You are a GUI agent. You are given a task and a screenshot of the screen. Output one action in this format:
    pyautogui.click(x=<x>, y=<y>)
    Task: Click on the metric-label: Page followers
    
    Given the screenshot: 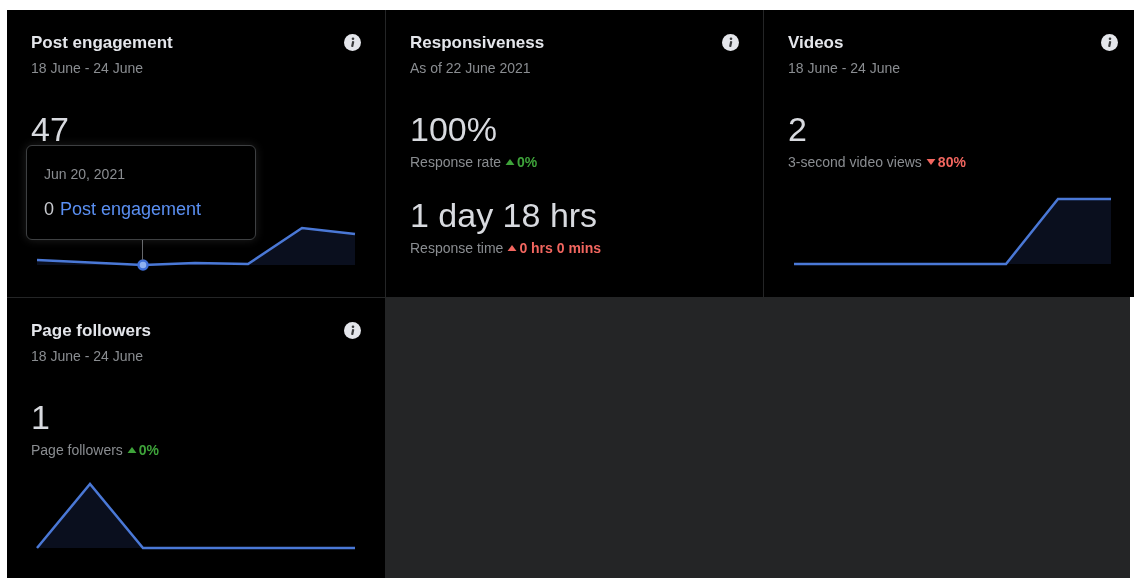 What is the action you would take?
    pyautogui.click(x=77, y=450)
    